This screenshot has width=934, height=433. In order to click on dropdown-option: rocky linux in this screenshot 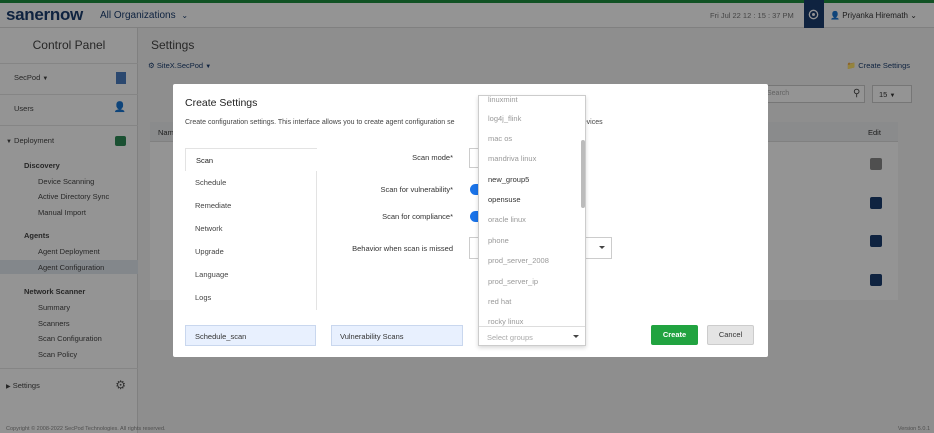, I will do `click(505, 321)`.